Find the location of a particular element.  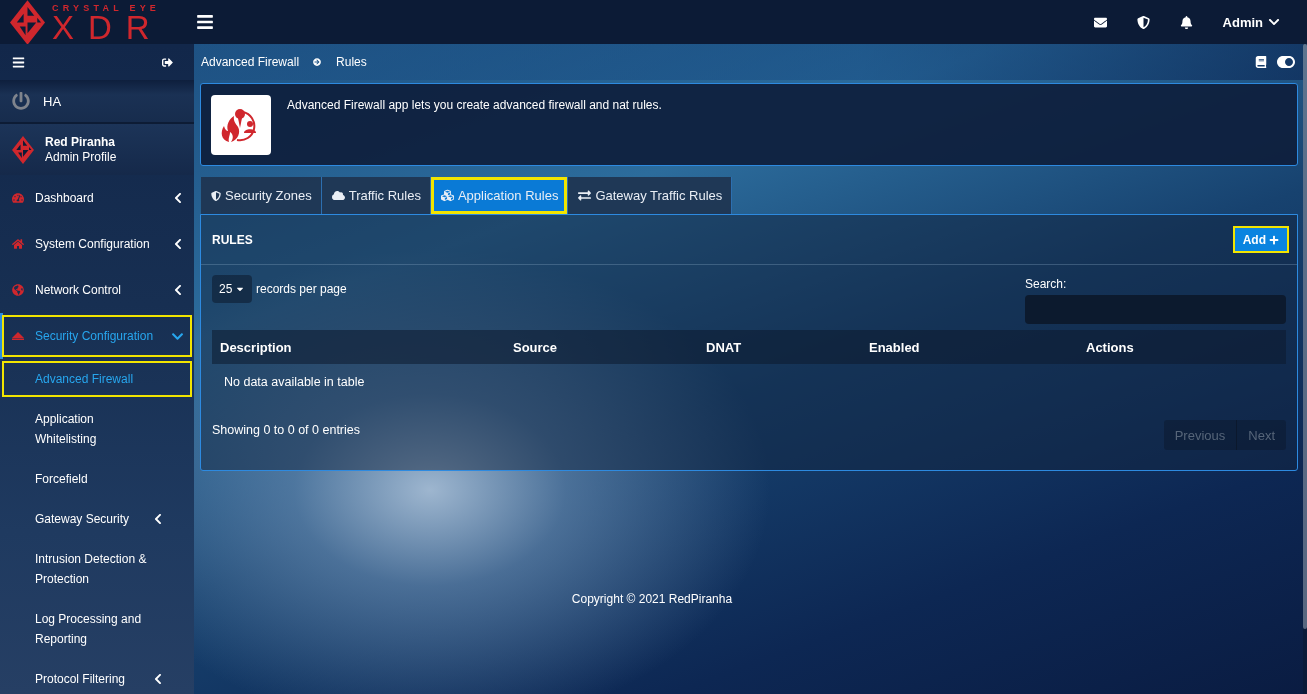

sidebar-subitem: Log Processing and Reporting is located at coordinates (97, 629).